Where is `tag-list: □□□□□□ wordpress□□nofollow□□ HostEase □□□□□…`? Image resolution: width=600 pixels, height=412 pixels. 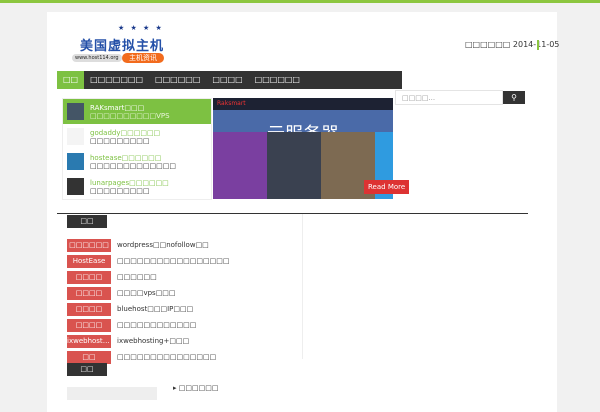
tag-list: □□□□□□ wordpress□□nofollow□□ HostEase □□□□□… is located at coordinates (148, 301).